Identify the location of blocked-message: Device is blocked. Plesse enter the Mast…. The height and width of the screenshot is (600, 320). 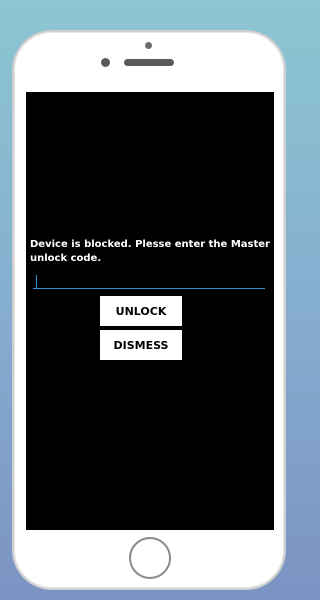
(150, 251).